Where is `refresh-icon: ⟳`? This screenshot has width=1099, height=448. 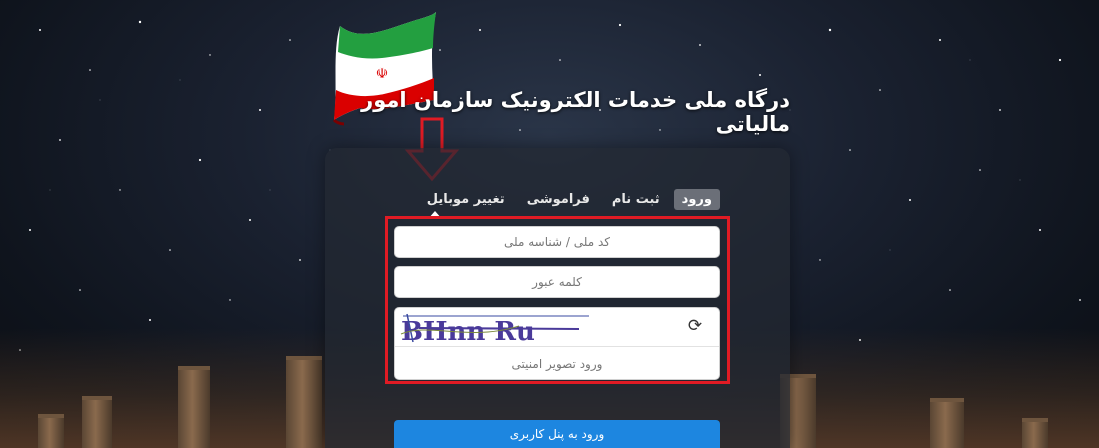 refresh-icon: ⟳ is located at coordinates (695, 326).